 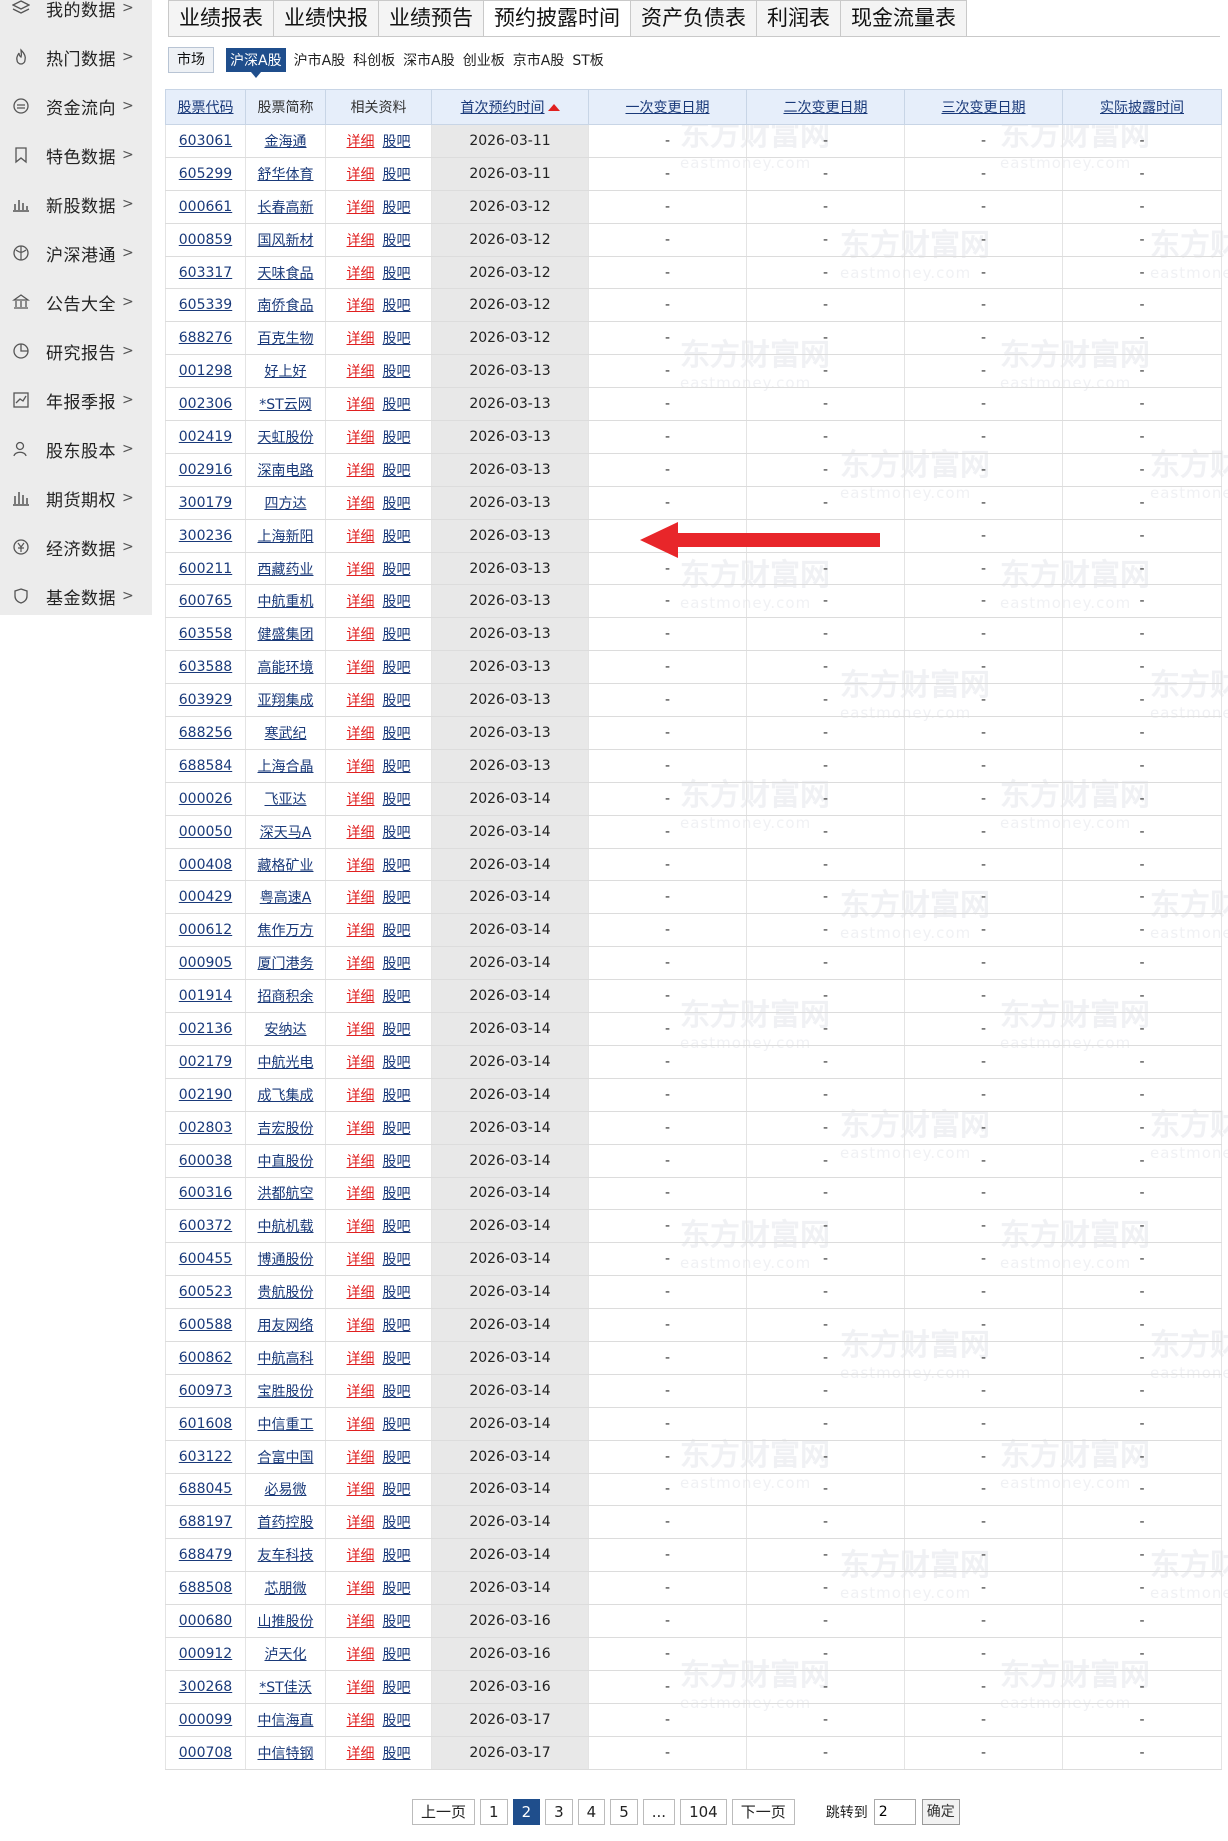 I want to click on sidebar-item-6: 公告大全 >, so click(x=76, y=302).